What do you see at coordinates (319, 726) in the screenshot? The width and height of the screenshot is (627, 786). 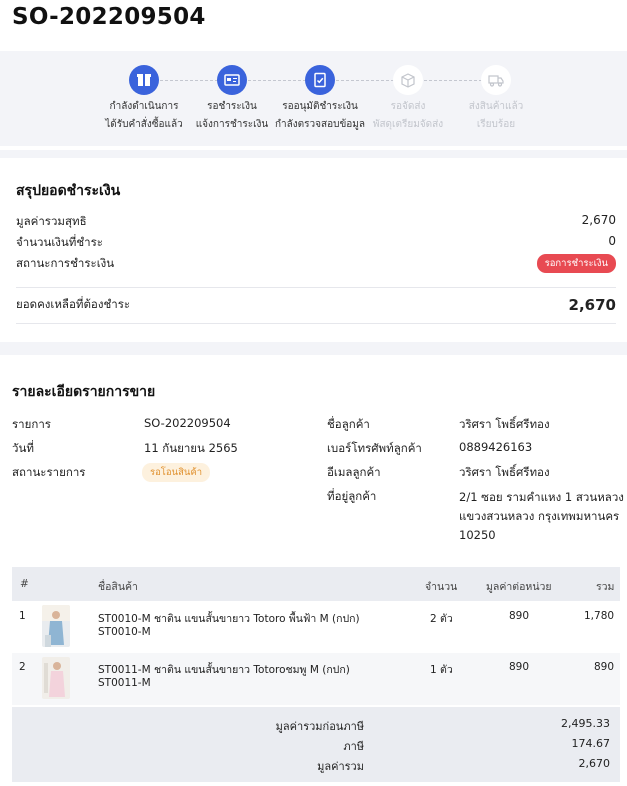 I see `subtotal-label: มูลค่ารวมก่อนภาษี` at bounding box center [319, 726].